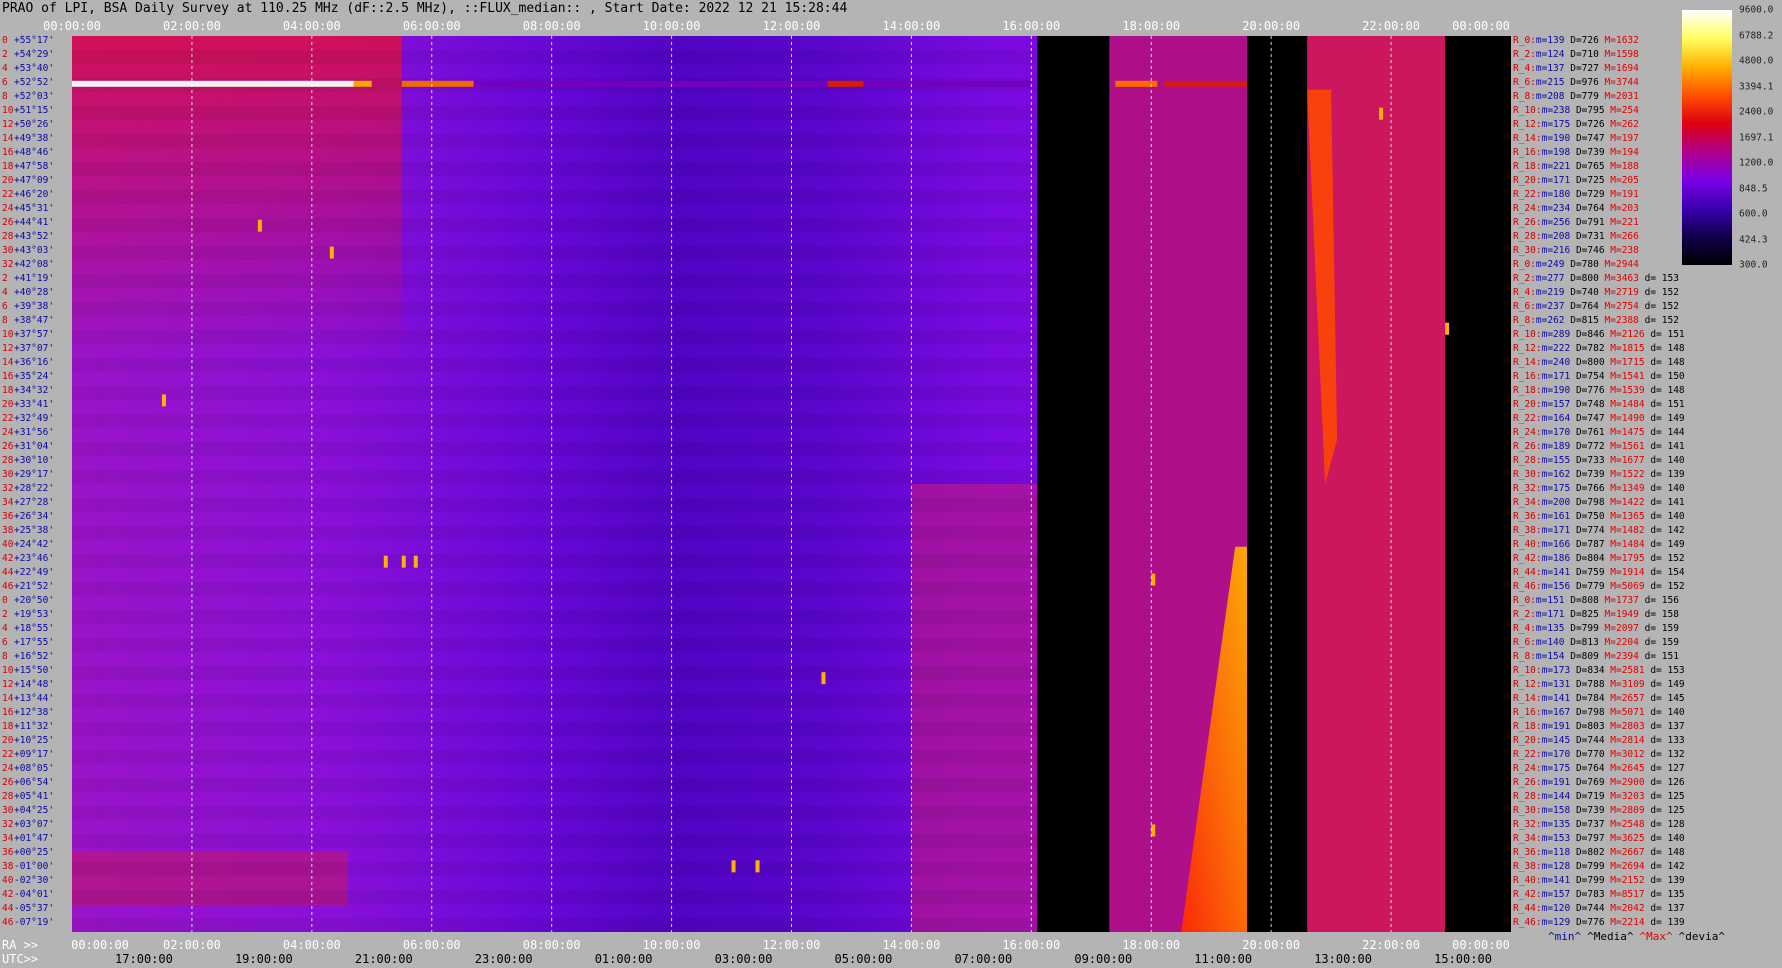 The image size is (1782, 968). Describe the element at coordinates (1556, 166) in the screenshot. I see `stat-min: m=221` at that location.